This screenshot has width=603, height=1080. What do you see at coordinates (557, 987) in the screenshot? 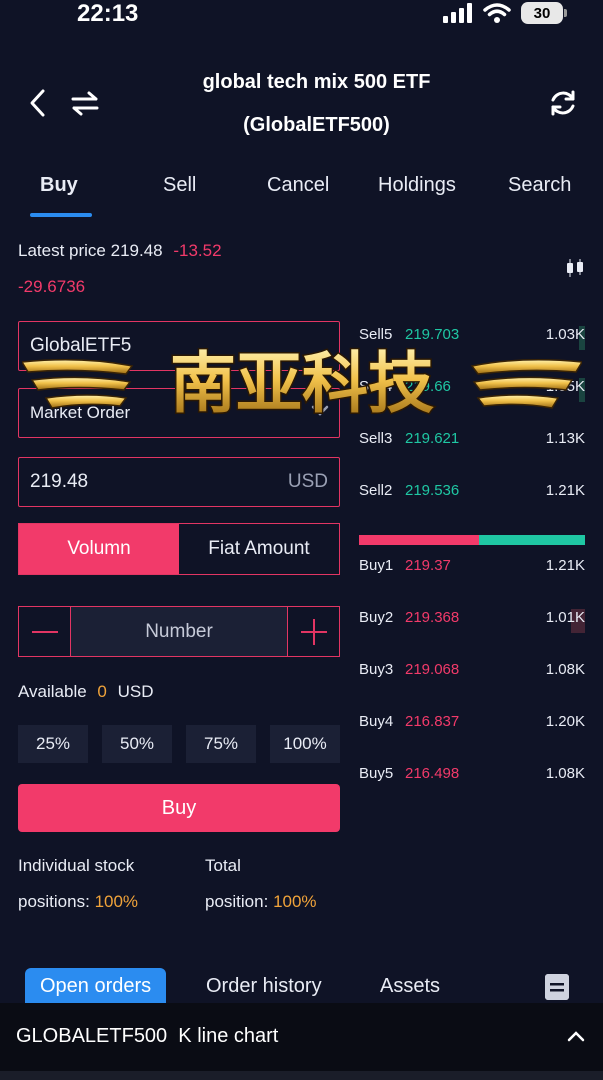
I see `document-icon` at bounding box center [557, 987].